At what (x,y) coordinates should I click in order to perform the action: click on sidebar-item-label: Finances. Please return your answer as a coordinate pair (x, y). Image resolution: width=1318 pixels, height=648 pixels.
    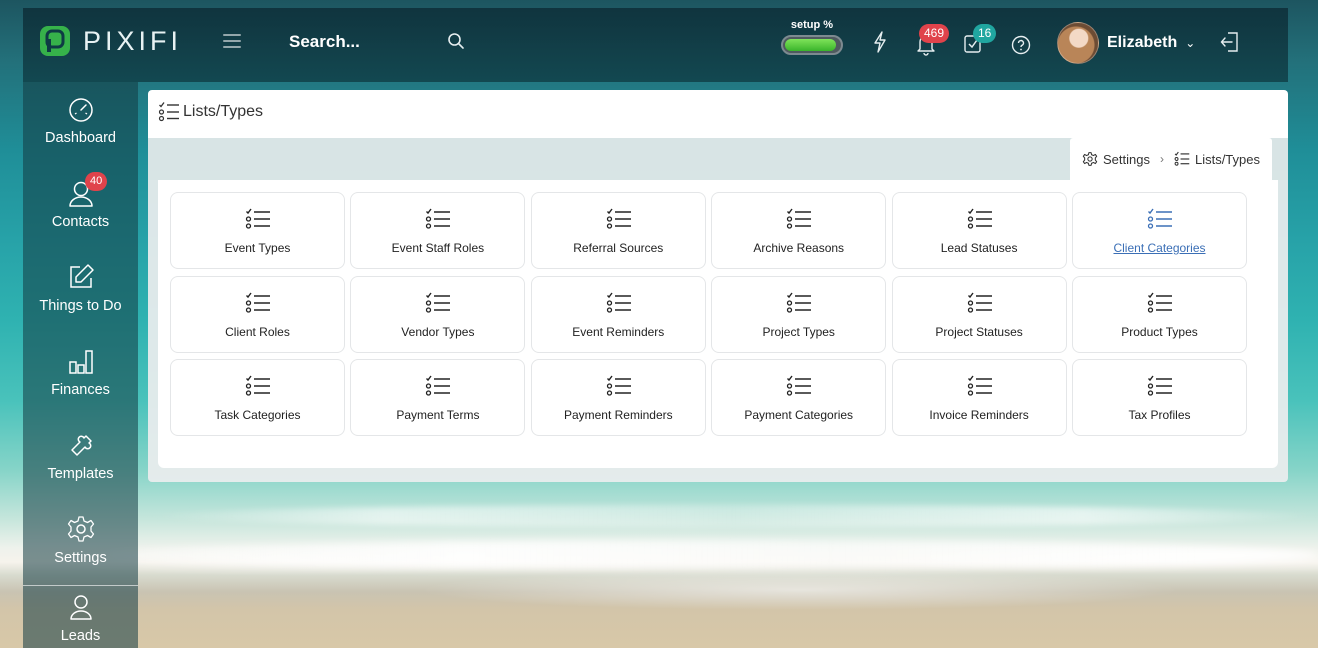
    Looking at the image, I should click on (80, 390).